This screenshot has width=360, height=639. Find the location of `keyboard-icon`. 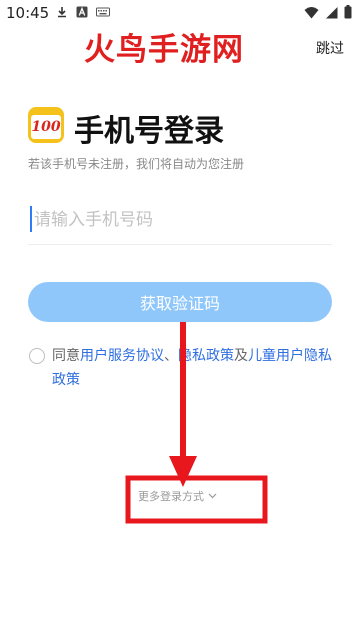

keyboard-icon is located at coordinates (103, 12).